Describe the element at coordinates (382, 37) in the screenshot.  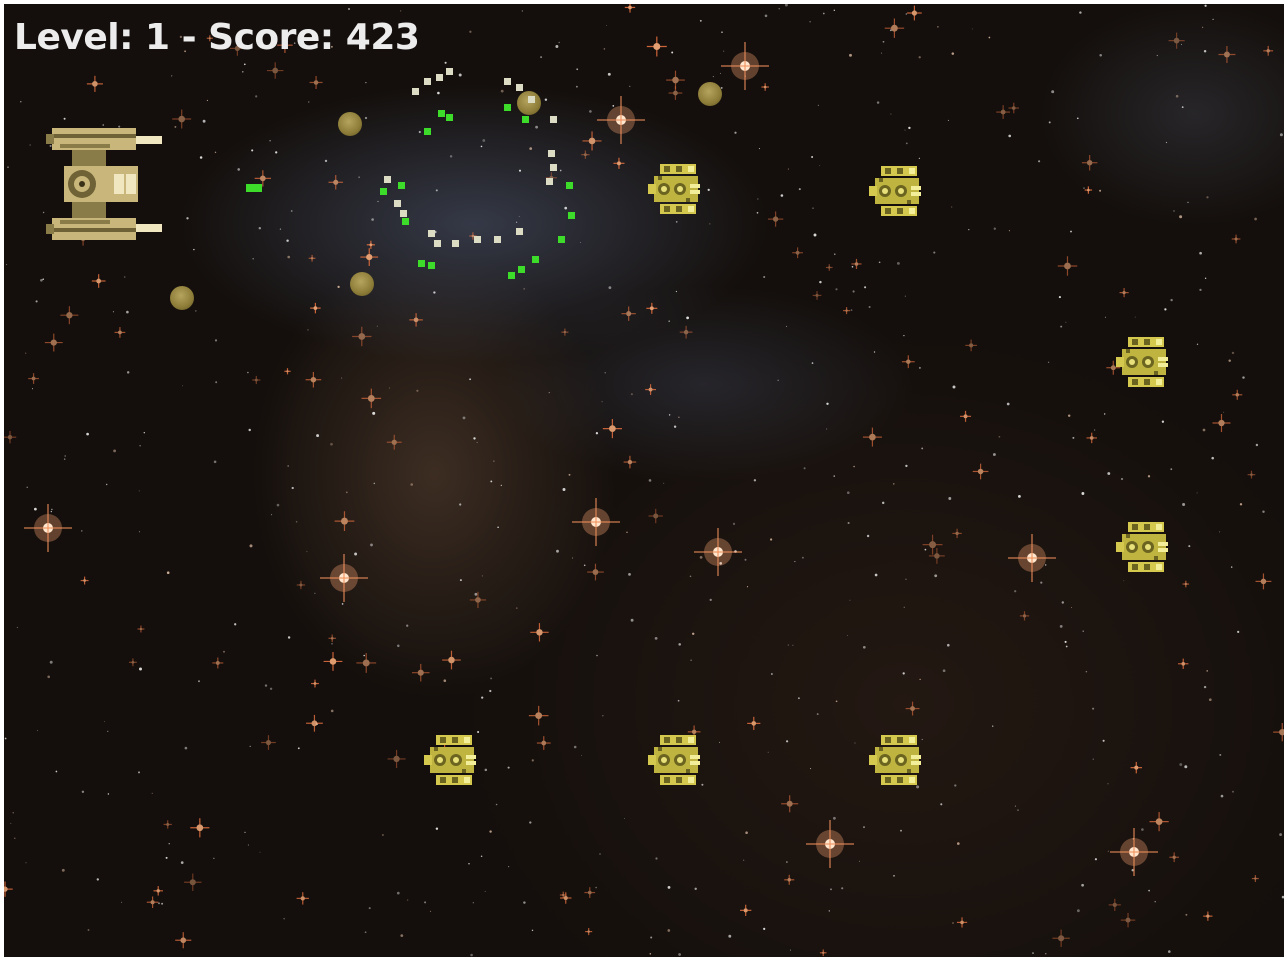
I see `score-value: 423` at that location.